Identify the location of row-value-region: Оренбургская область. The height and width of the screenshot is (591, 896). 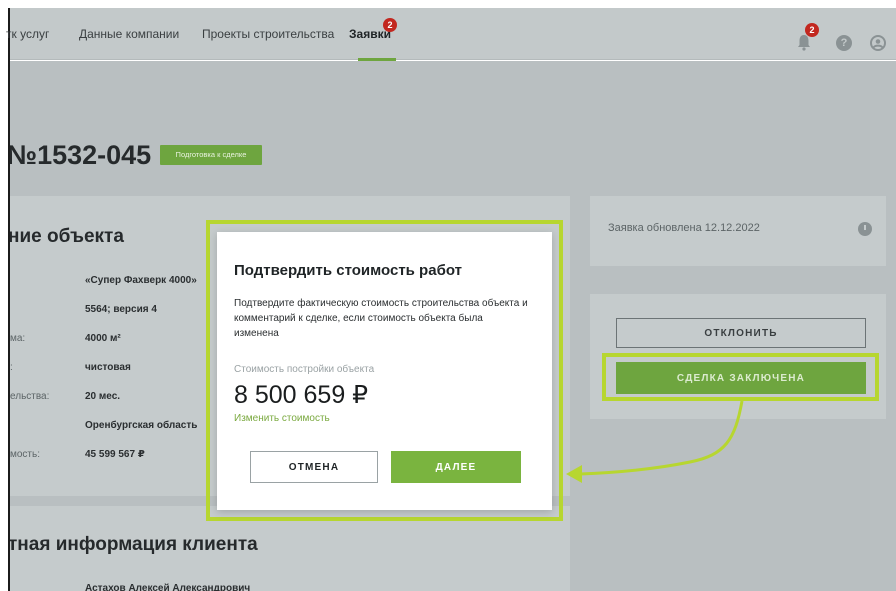
(141, 425).